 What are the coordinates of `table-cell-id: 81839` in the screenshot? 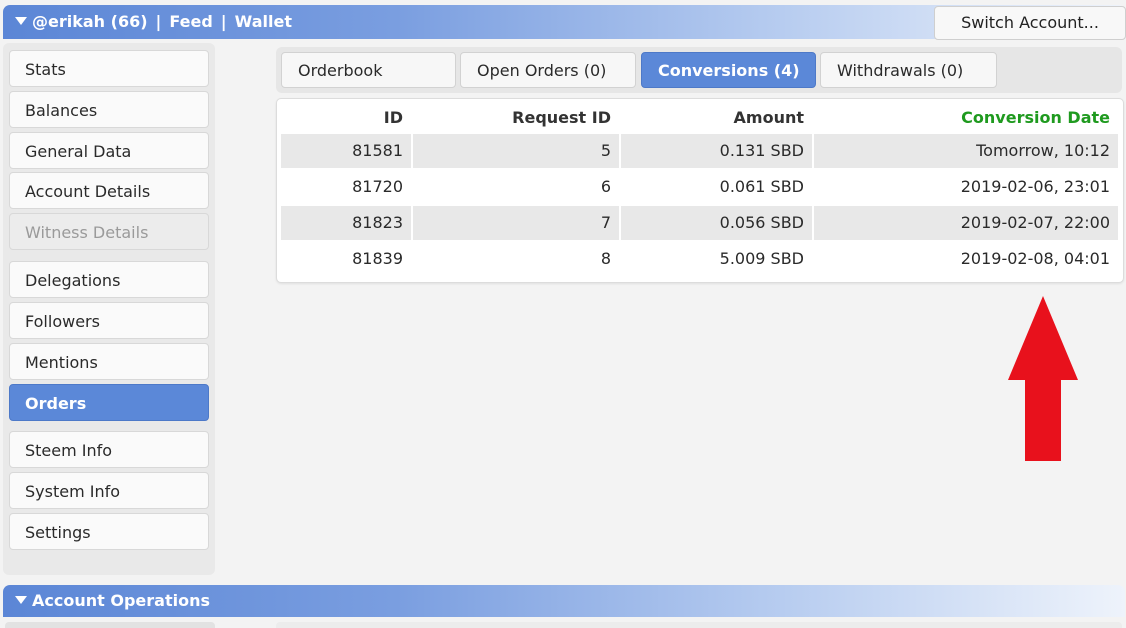 It's located at (346, 259).